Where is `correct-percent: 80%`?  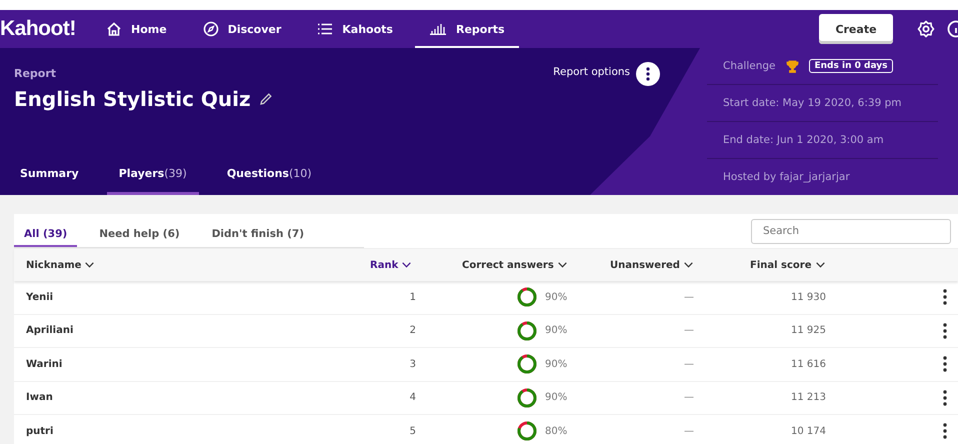 correct-percent: 80% is located at coordinates (556, 431).